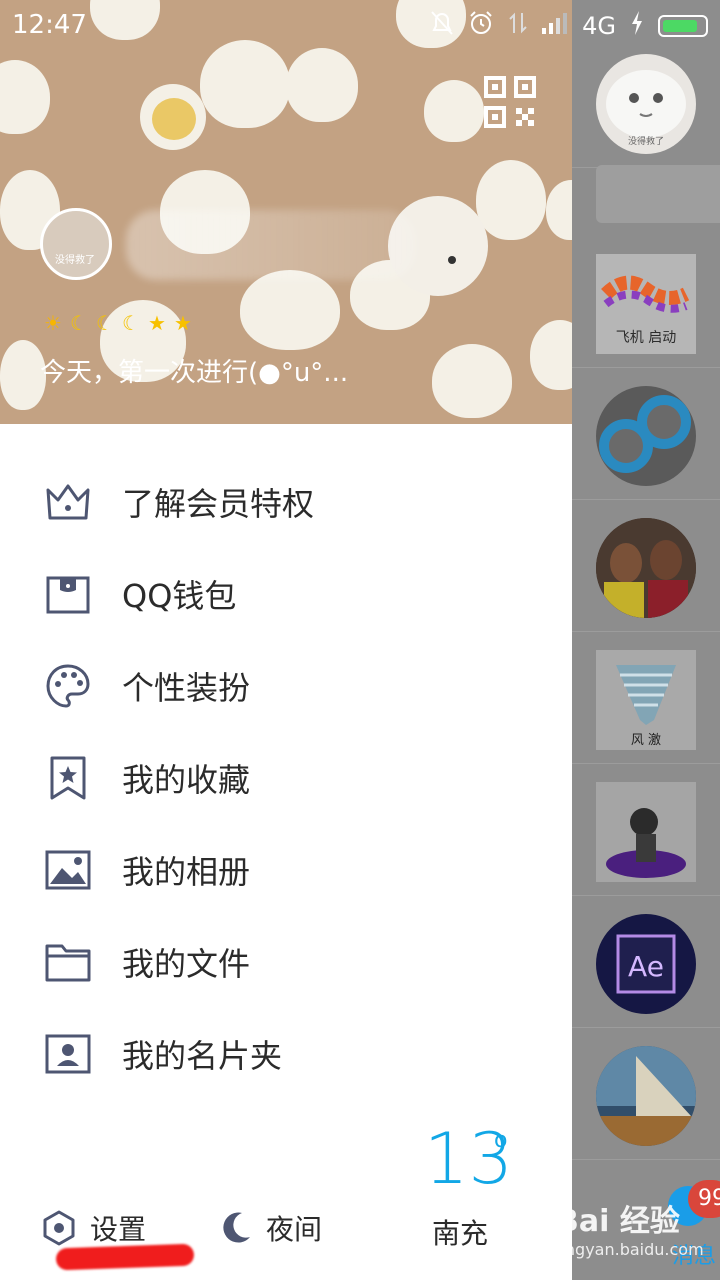  I want to click on qr-code-icon, so click(510, 102).